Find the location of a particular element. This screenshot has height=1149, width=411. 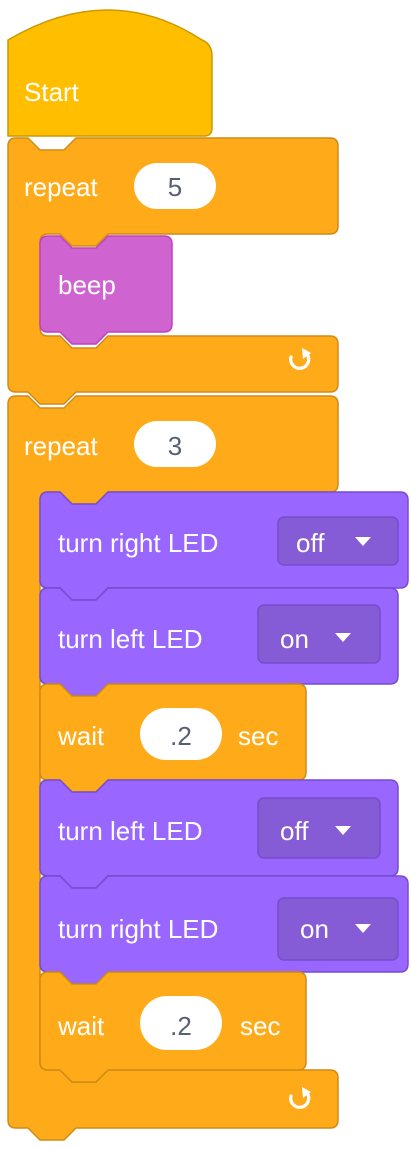

repeat-count-input-2-value: 3 is located at coordinates (175, 446).